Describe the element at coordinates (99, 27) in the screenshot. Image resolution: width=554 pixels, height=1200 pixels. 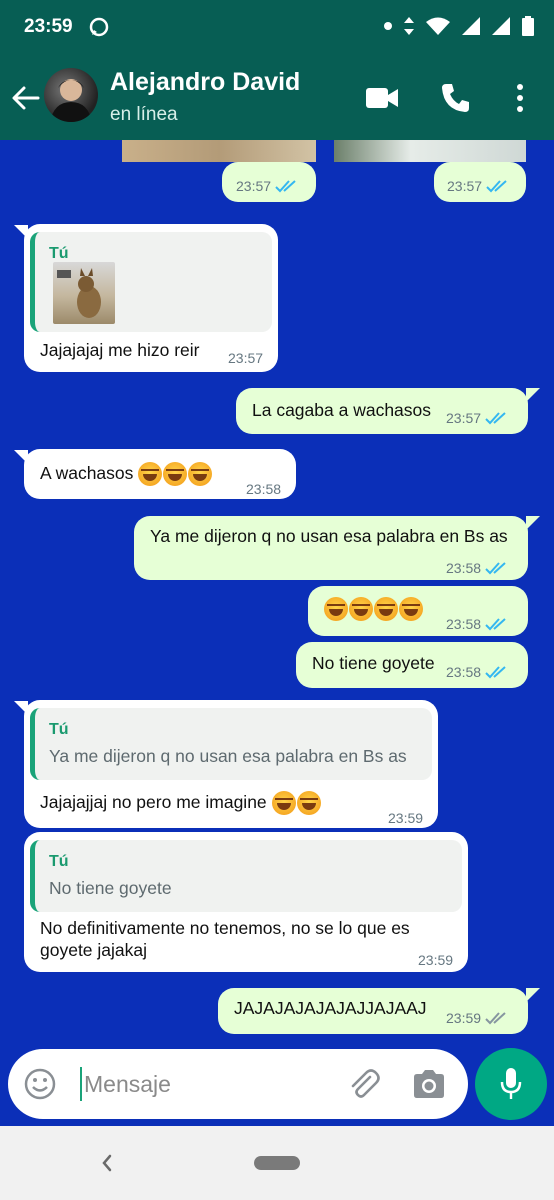
I see `whatsapp-notification-icon` at that location.